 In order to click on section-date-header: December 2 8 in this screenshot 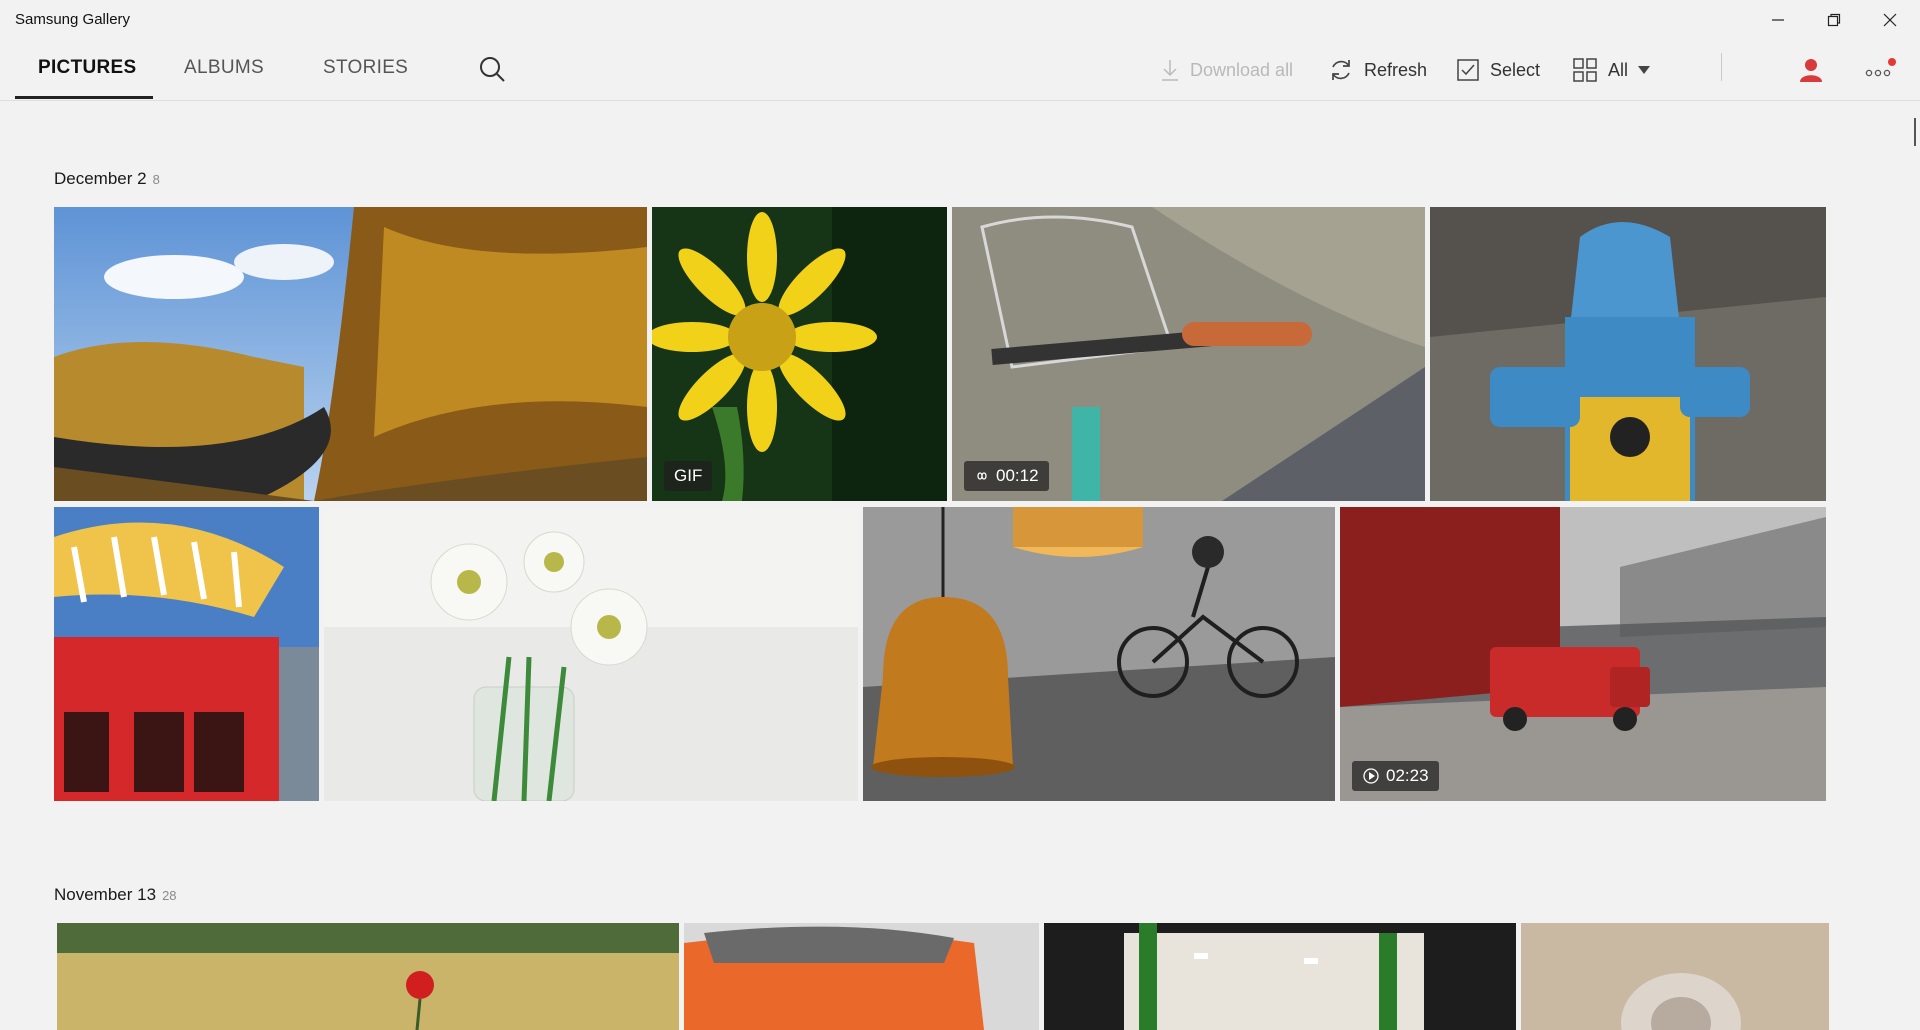, I will do `click(107, 179)`.